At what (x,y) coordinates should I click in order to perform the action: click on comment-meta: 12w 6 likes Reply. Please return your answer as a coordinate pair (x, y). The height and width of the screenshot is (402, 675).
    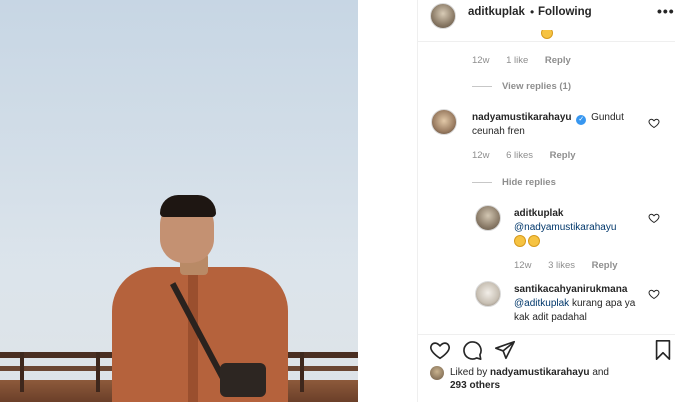
    Looking at the image, I should click on (531, 155).